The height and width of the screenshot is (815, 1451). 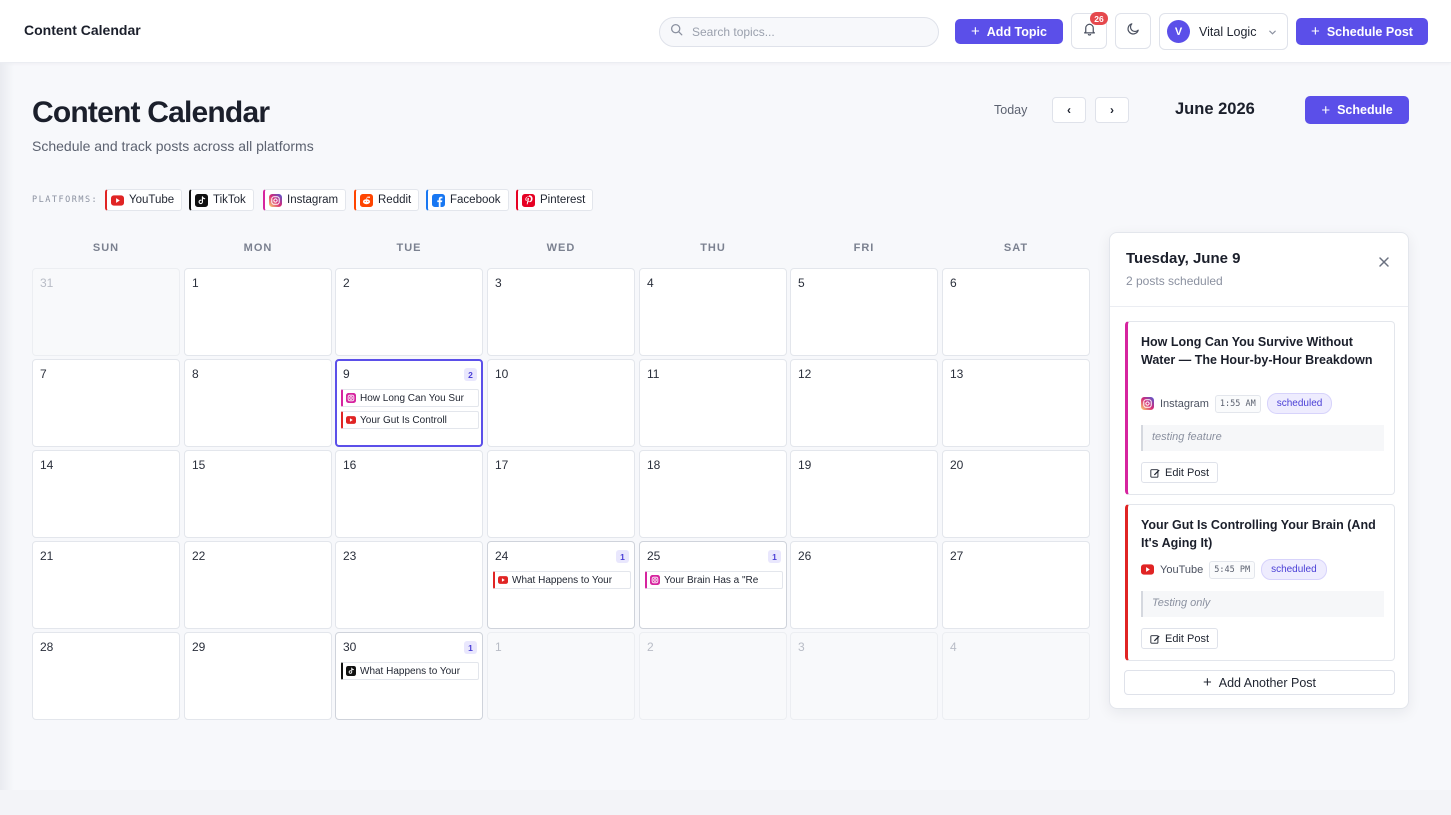 I want to click on calendar-day: 27, so click(x=1016, y=585).